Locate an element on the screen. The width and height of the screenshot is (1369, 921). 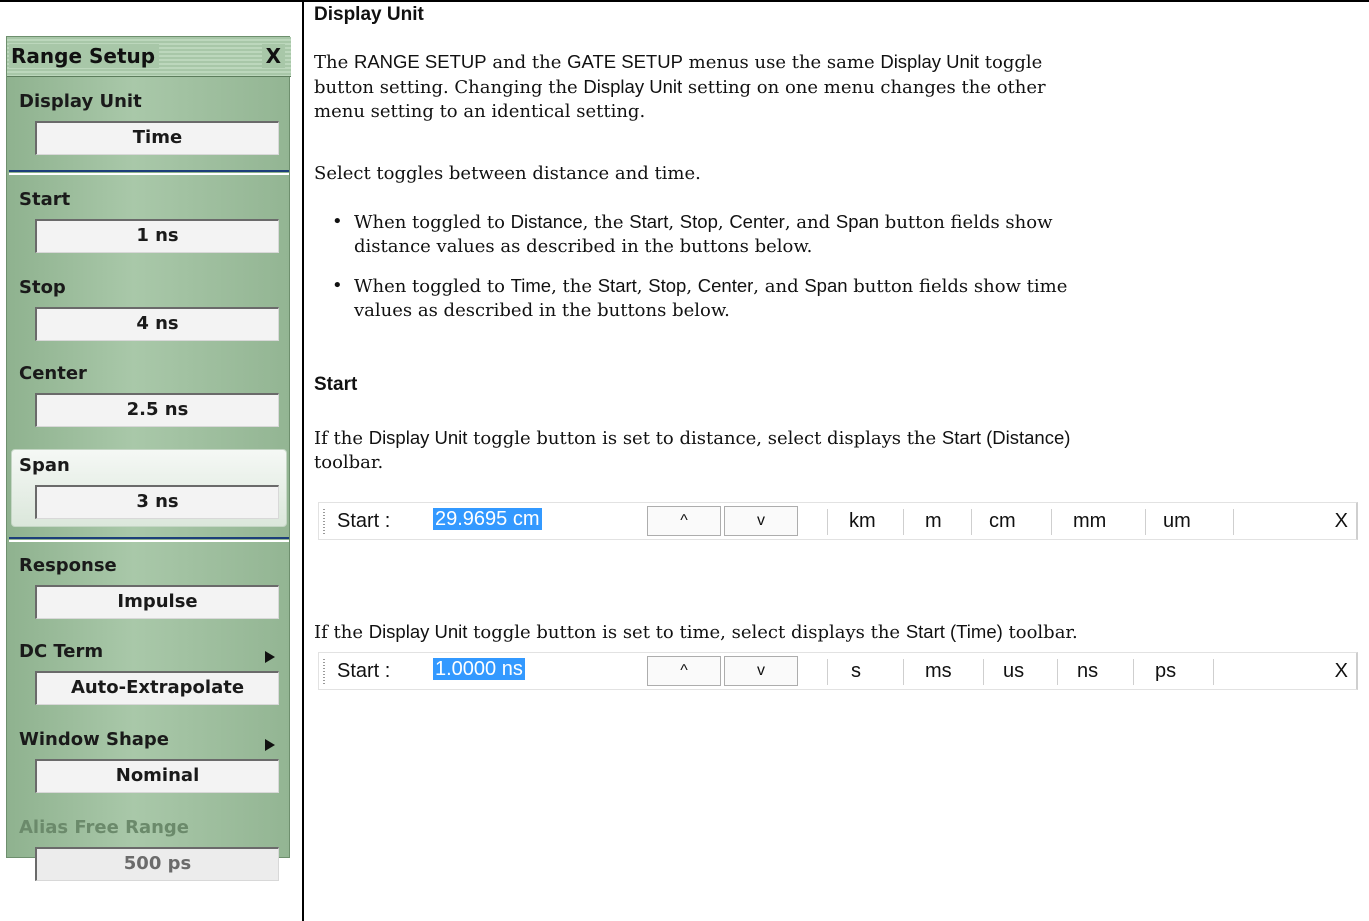
unit-km-button: km is located at coordinates (862, 521).